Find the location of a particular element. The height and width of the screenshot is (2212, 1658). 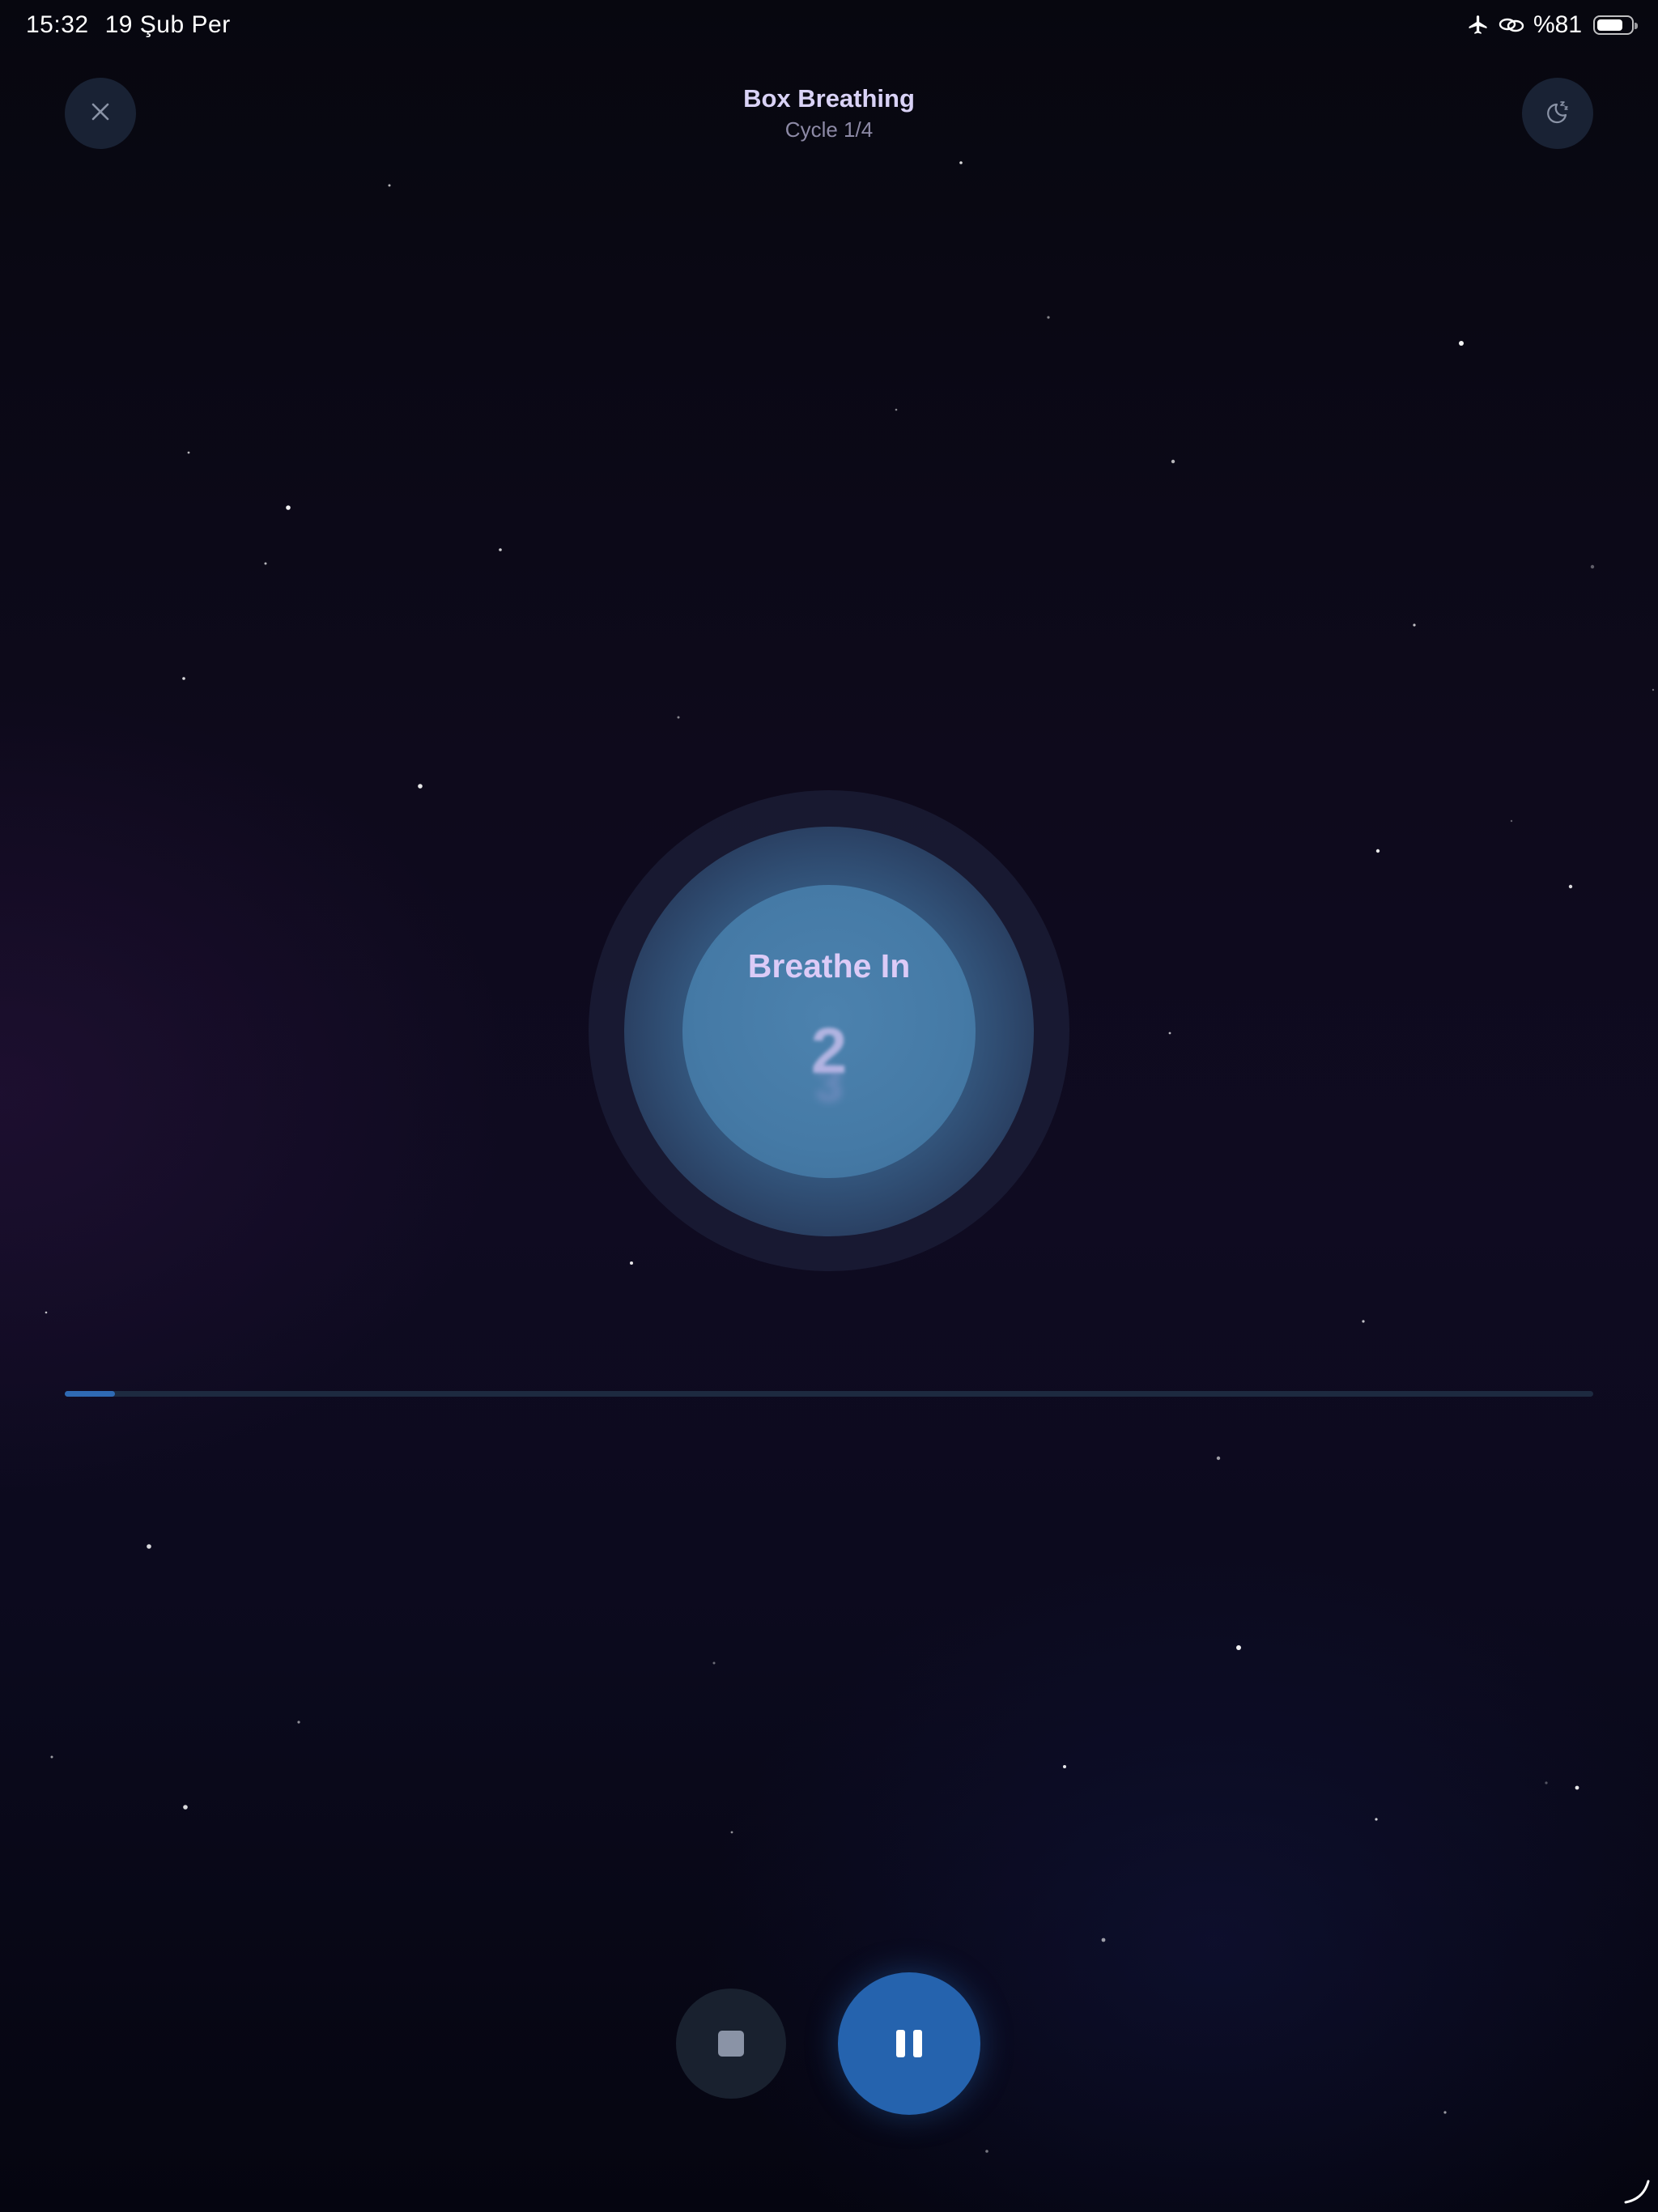

stop-button is located at coordinates (731, 2044).